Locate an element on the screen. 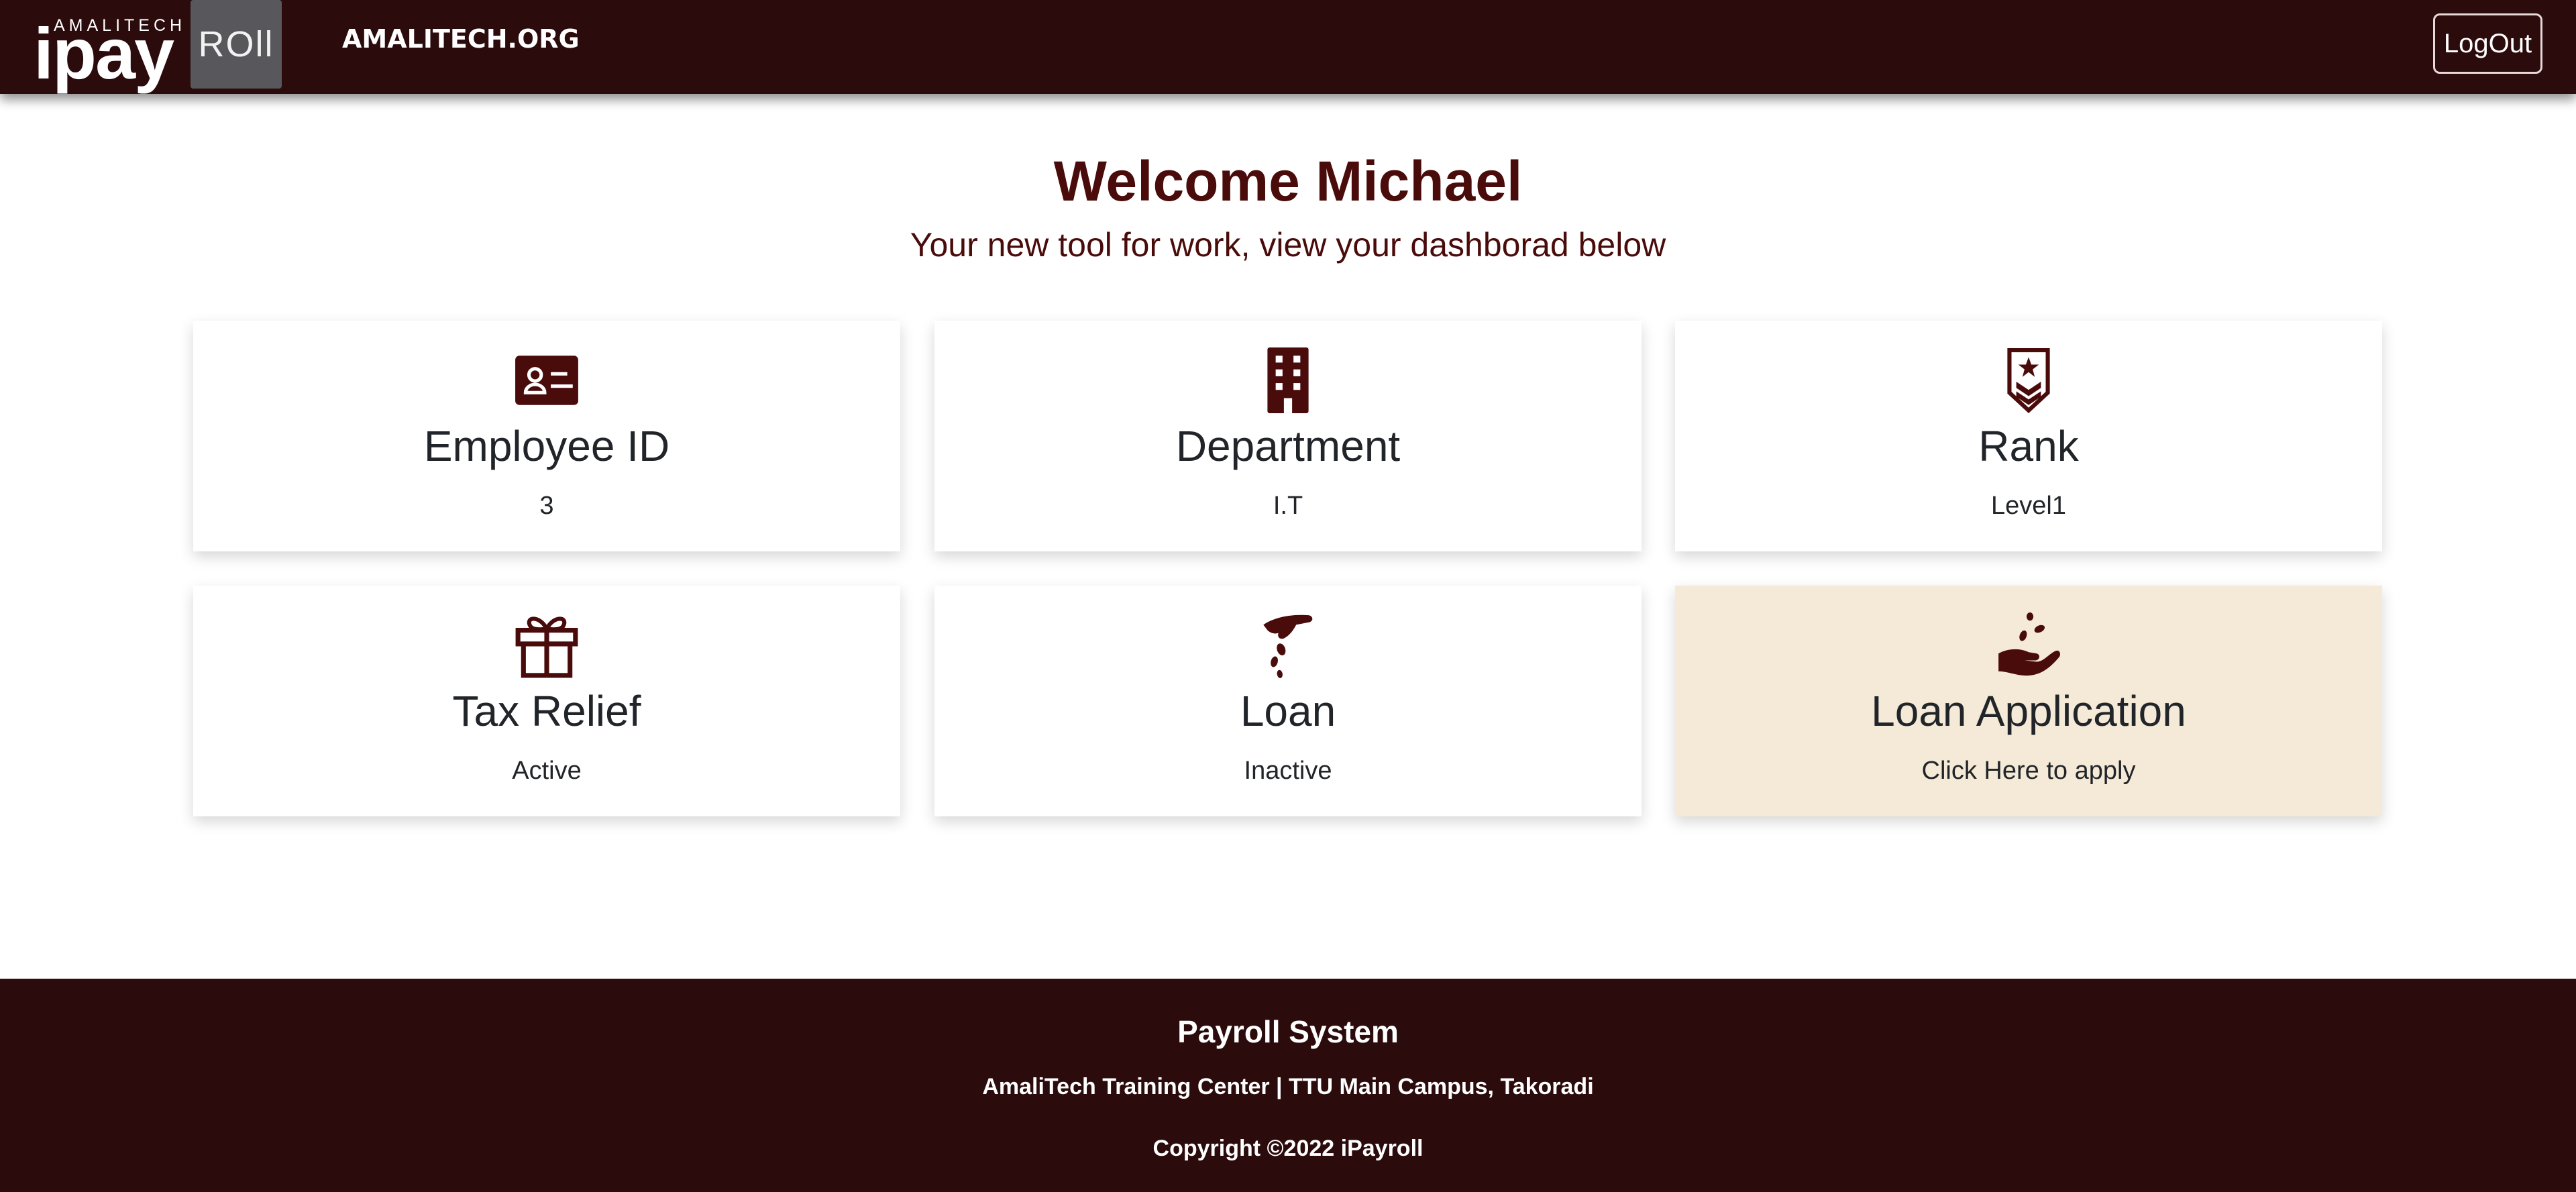 This screenshot has width=2576, height=1192. card-loan: Loan Inactive is located at coordinates (1288, 701).